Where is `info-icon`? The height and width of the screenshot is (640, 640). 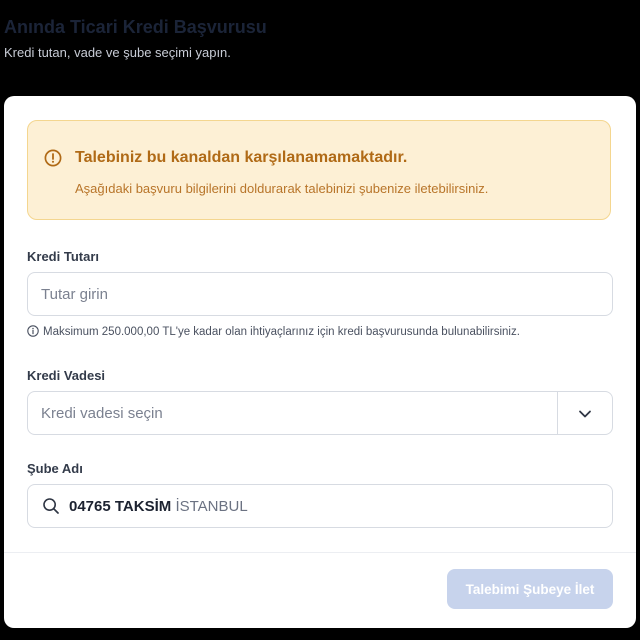 info-icon is located at coordinates (33, 331).